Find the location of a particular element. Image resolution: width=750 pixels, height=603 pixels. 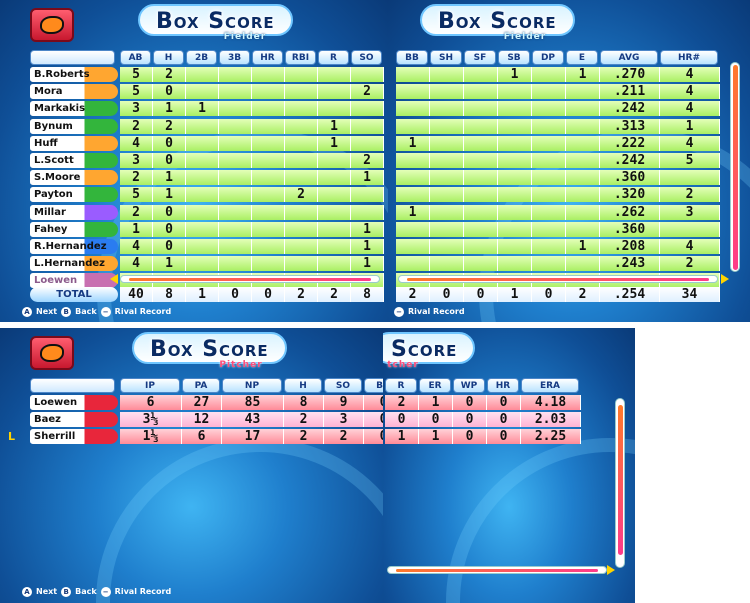

pitcher-name: Baez is located at coordinates (74, 419).